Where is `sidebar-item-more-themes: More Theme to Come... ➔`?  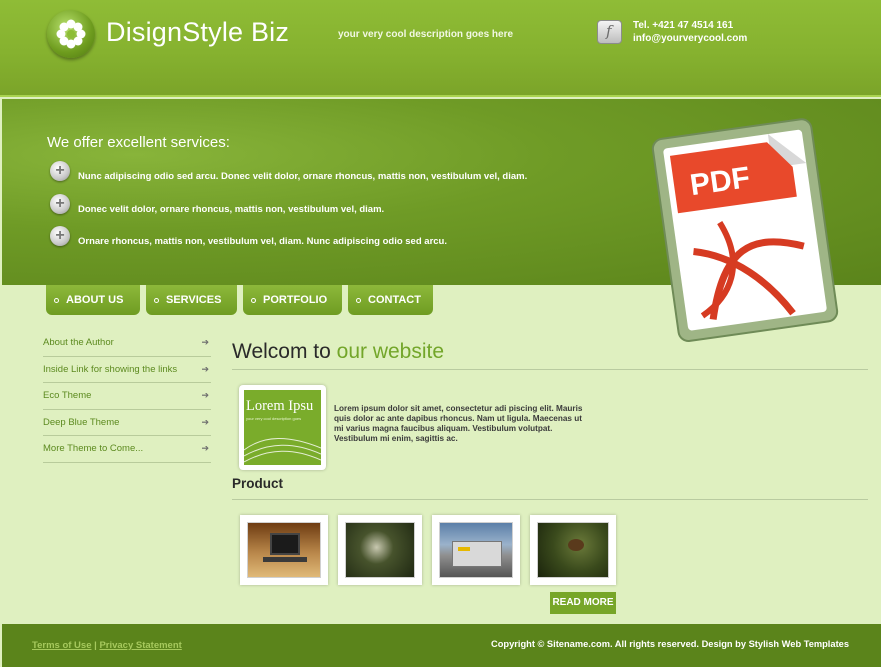 sidebar-item-more-themes: More Theme to Come... ➔ is located at coordinates (127, 449).